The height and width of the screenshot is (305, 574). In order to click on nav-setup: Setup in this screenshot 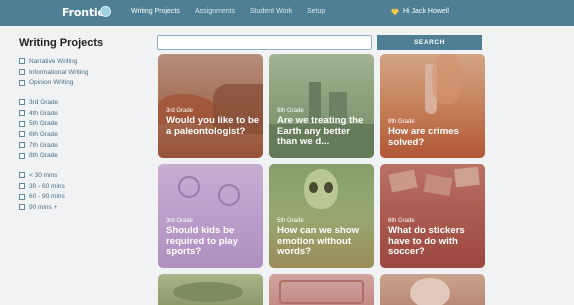, I will do `click(316, 11)`.